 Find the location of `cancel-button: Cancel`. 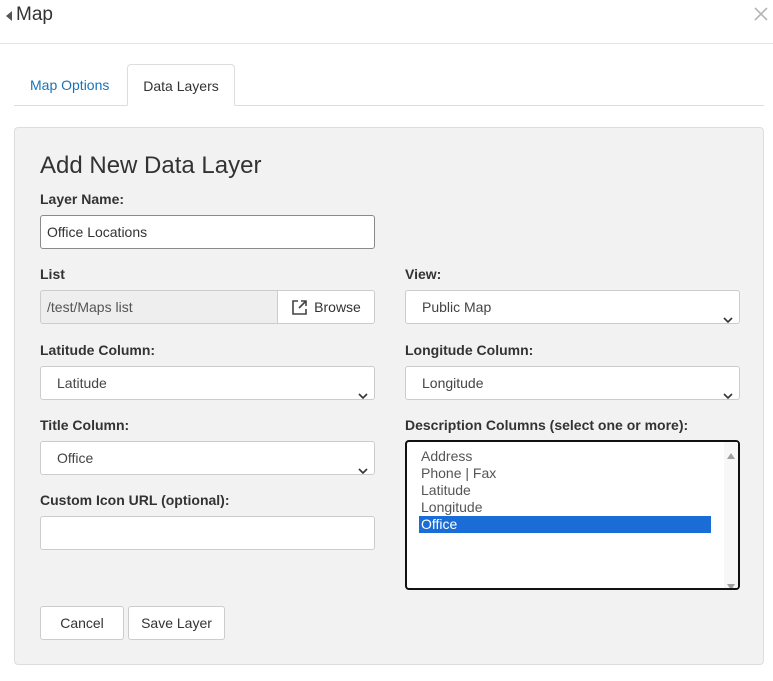

cancel-button: Cancel is located at coordinates (82, 623).